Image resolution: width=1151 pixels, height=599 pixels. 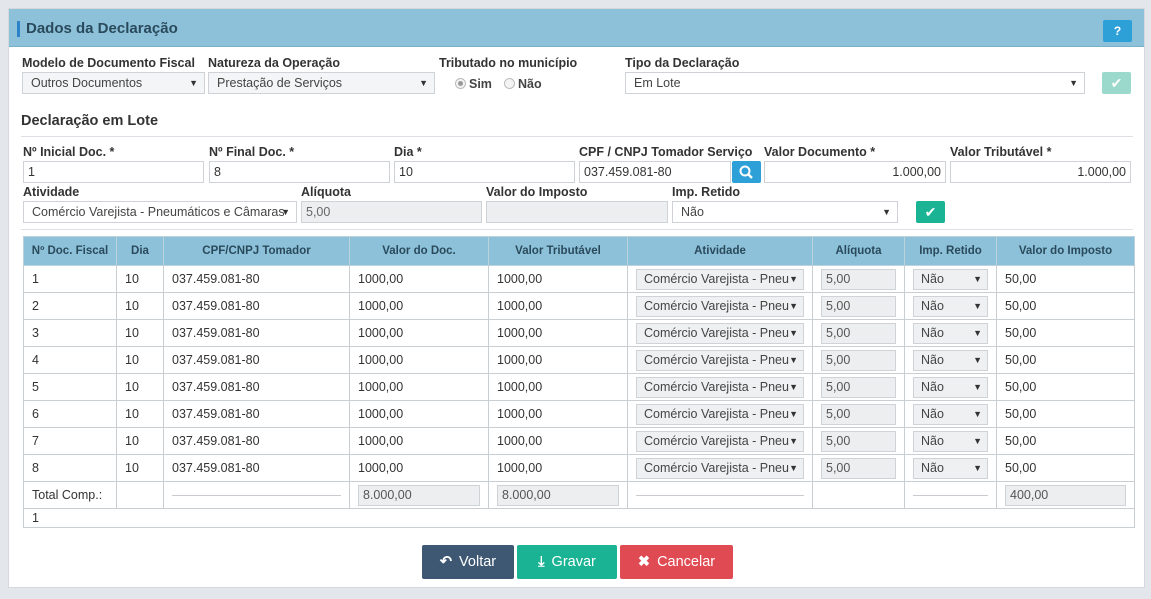 What do you see at coordinates (930, 212) in the screenshot?
I see `add-lote-button: ✔` at bounding box center [930, 212].